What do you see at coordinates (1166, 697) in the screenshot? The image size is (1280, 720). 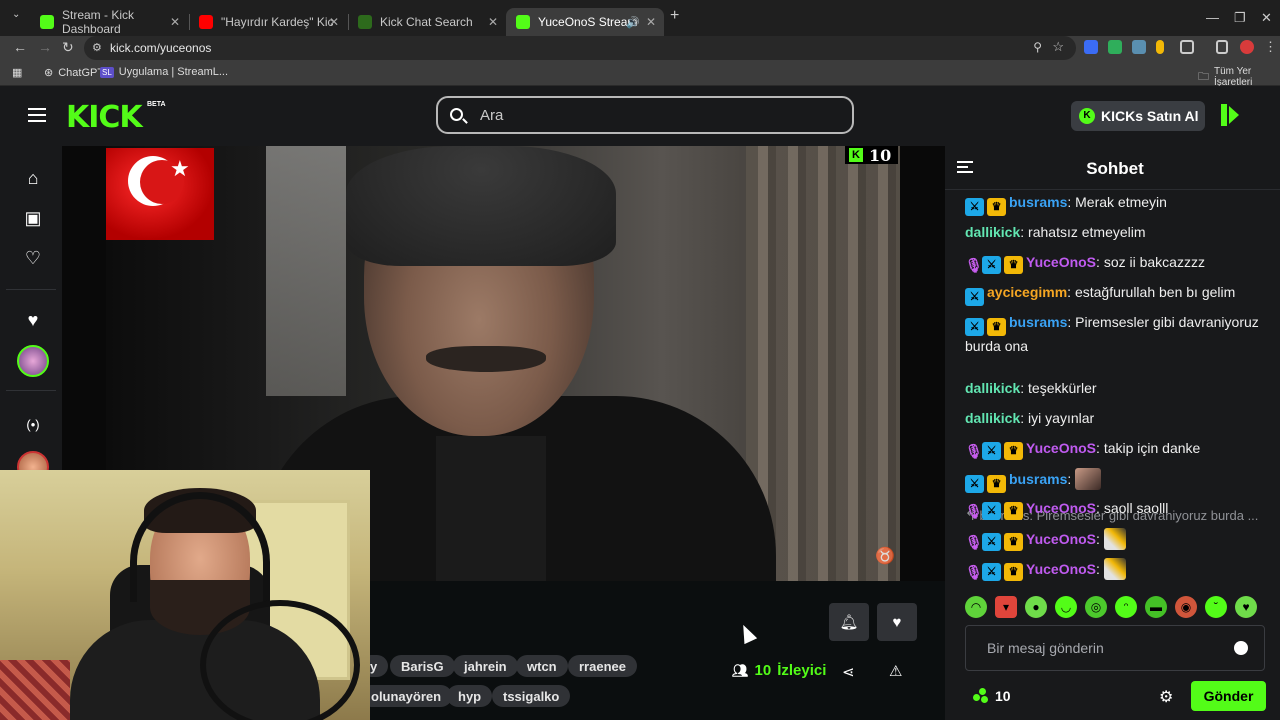 I see `chat-settings-gear-icon: ⚙` at bounding box center [1166, 697].